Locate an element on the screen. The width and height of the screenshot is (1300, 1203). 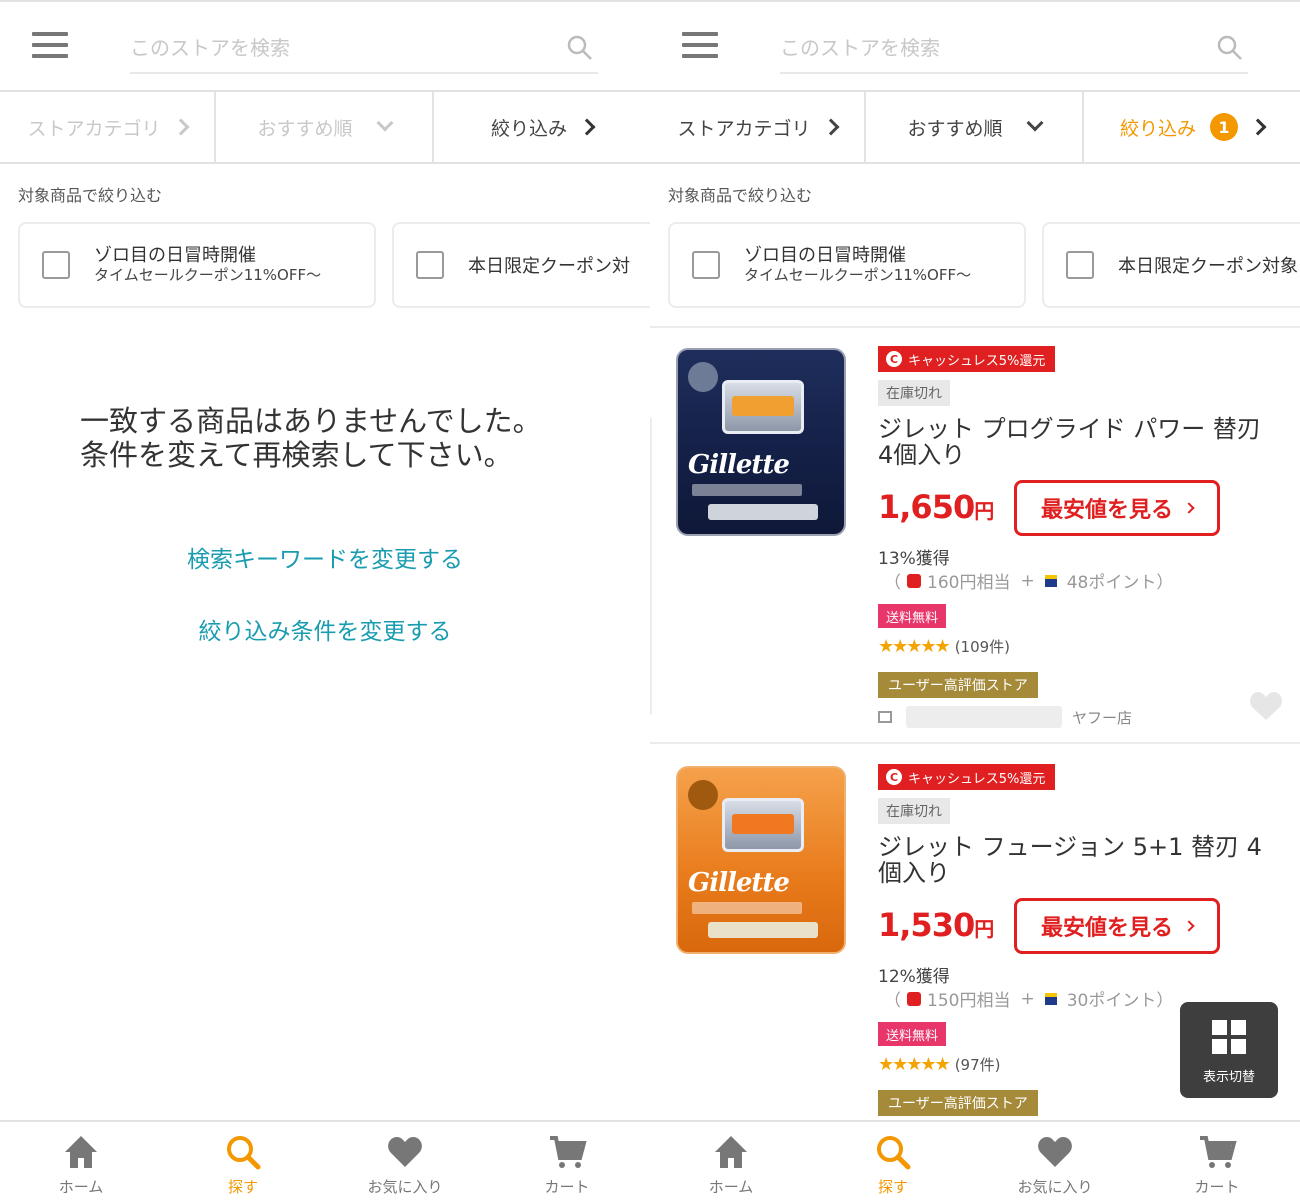
empty-result-message: 一致する商品はありませんでした。 条件を変えて再検索して下さい。 is located at coordinates (340, 438).